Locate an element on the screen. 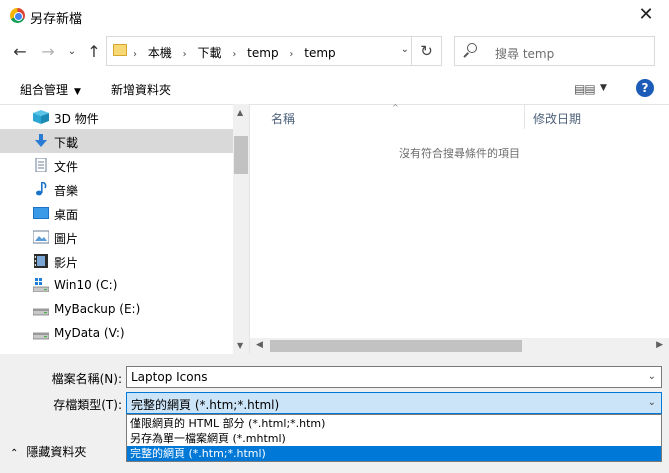  scroll-left-icon: ◀ is located at coordinates (259, 345).